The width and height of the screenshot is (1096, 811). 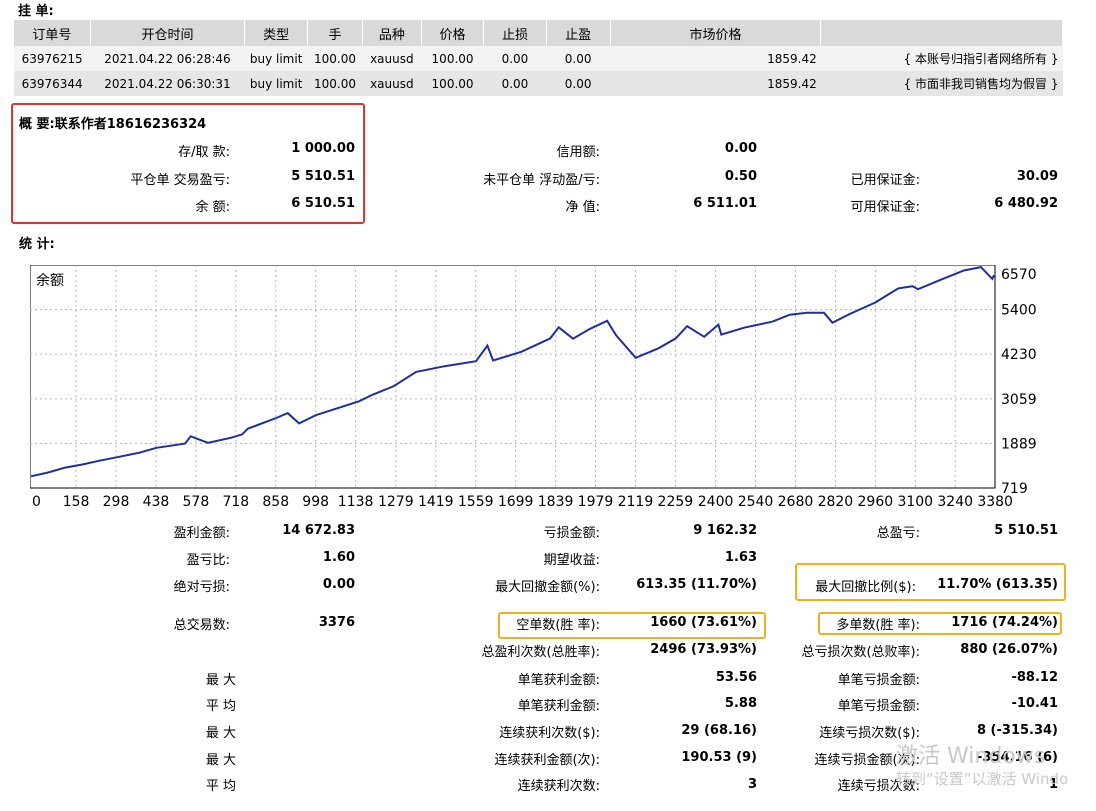 I want to click on activation-watermark-subtitle: 转到“设置”以激活 Windo, so click(x=982, y=779).